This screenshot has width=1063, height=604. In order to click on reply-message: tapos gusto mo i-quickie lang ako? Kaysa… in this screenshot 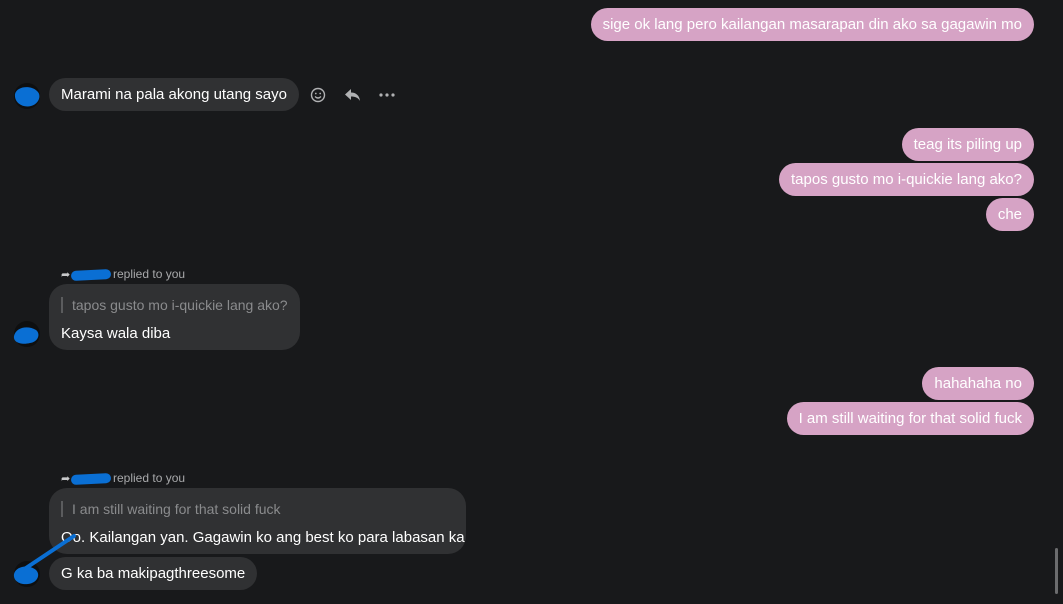, I will do `click(174, 317)`.